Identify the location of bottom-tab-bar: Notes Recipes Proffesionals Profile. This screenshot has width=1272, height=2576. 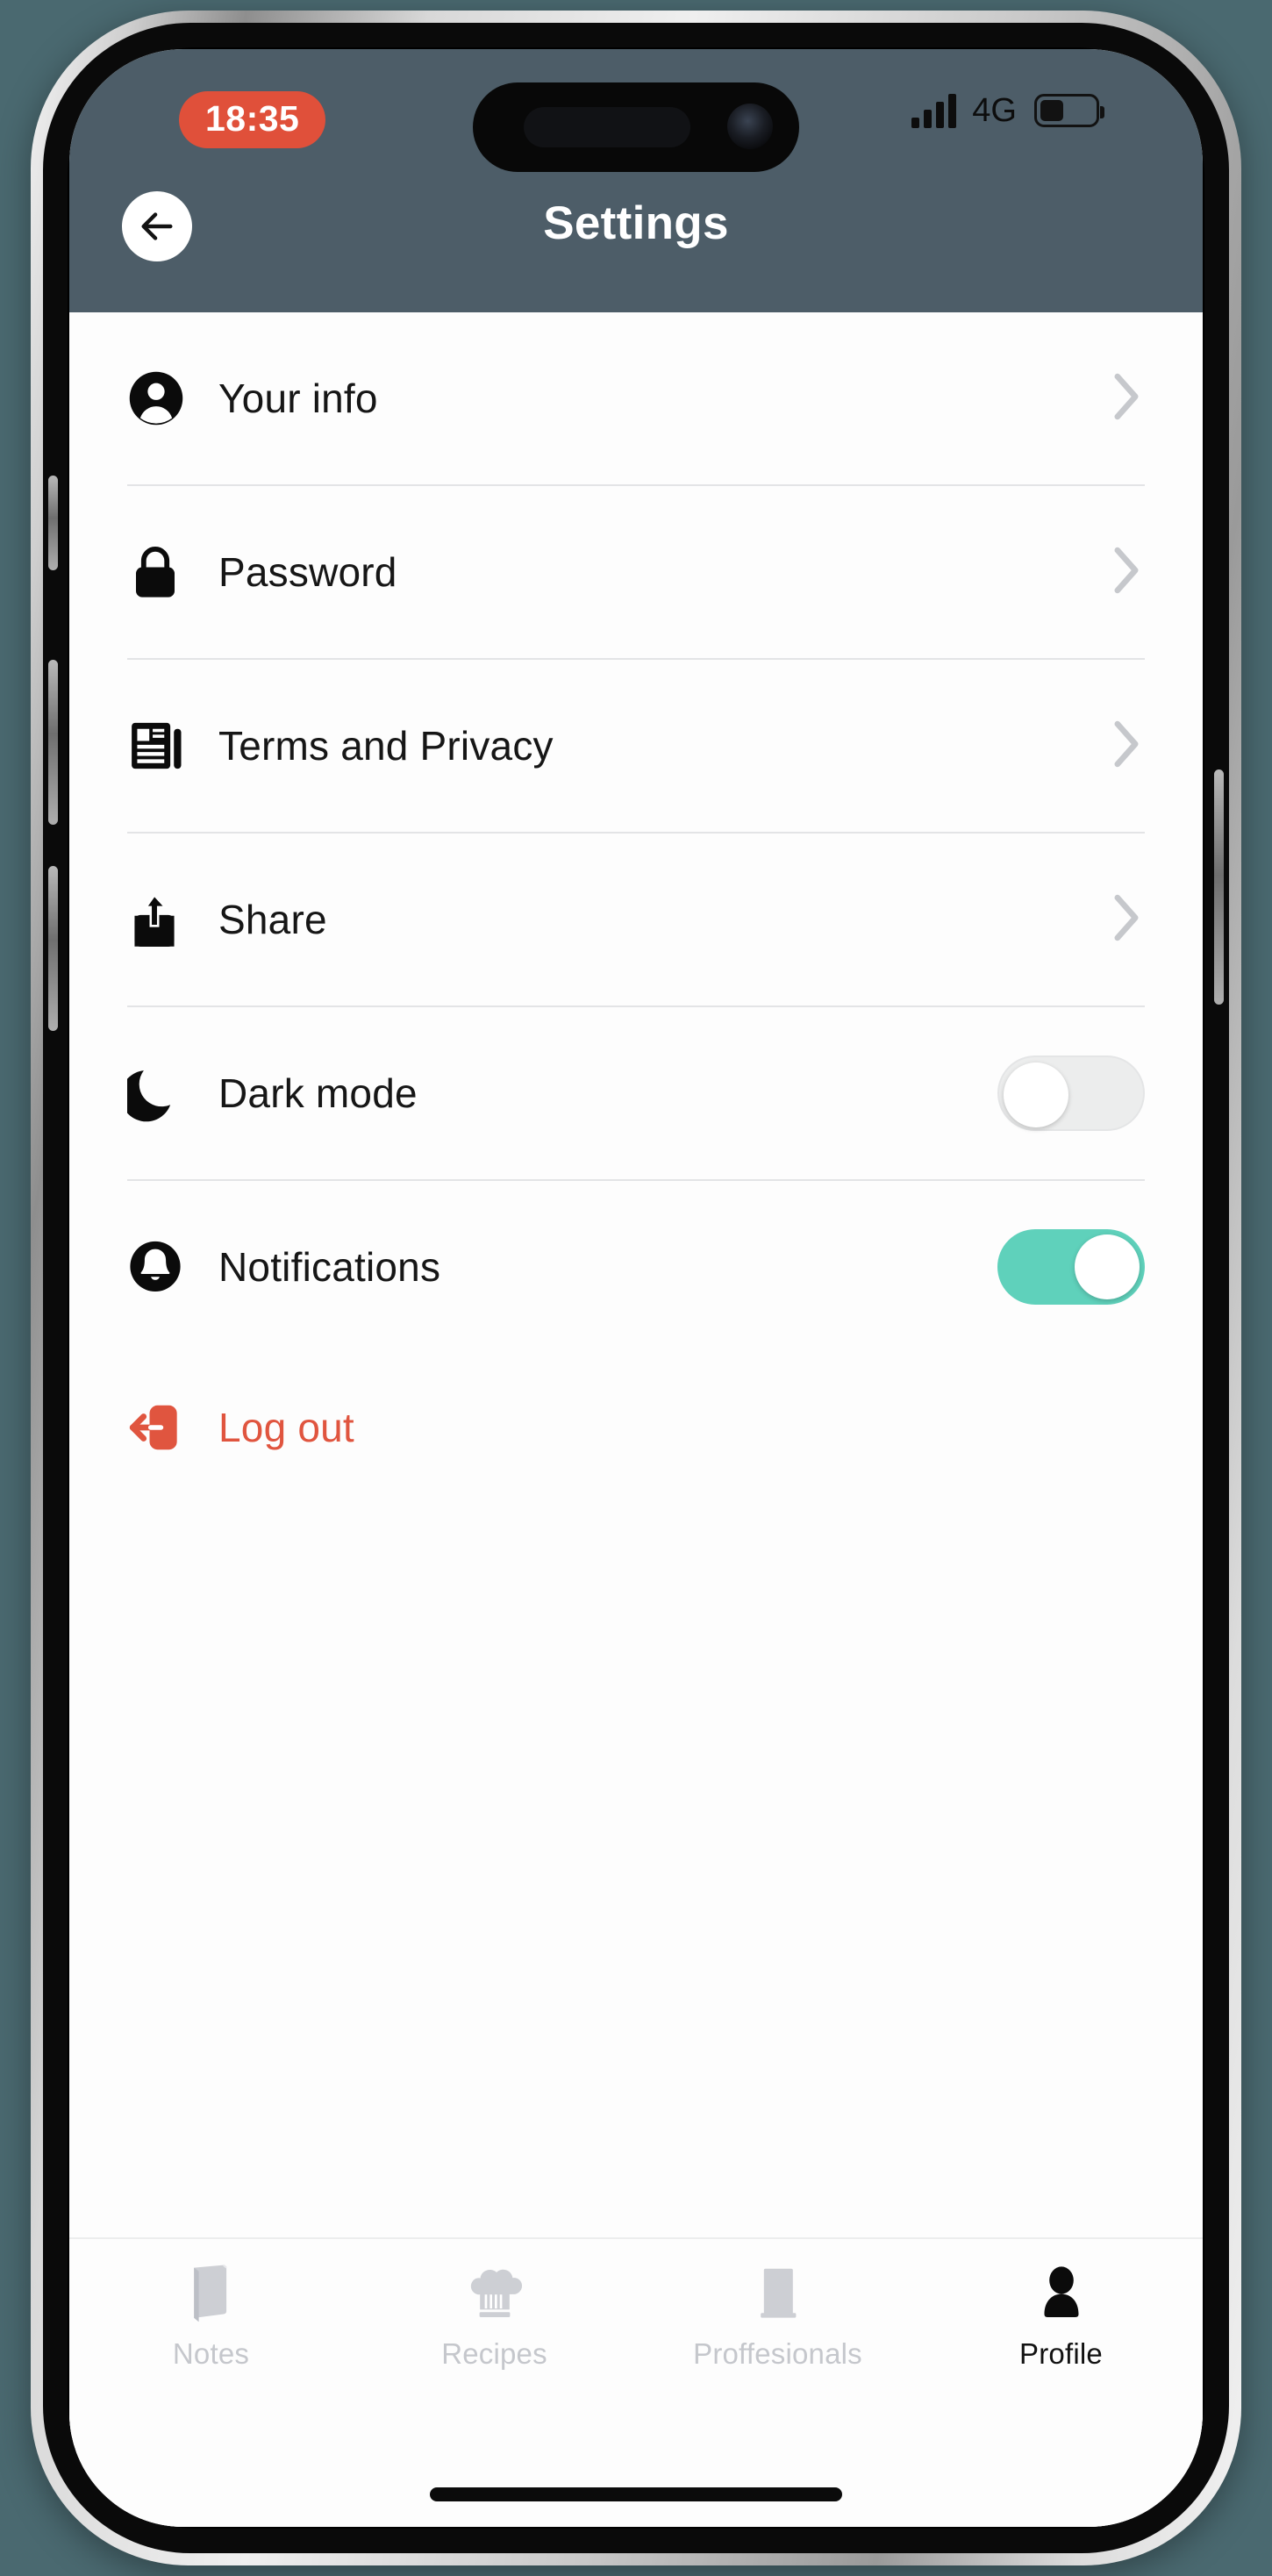
(636, 2349).